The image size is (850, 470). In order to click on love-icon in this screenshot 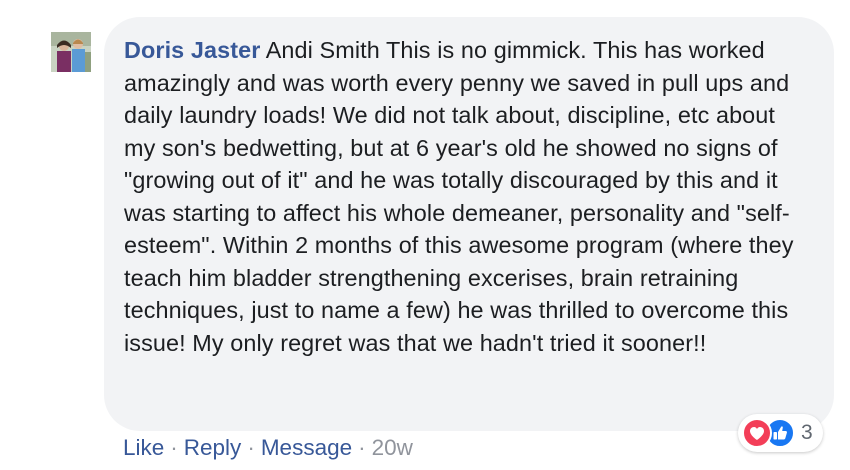, I will do `click(757, 433)`.